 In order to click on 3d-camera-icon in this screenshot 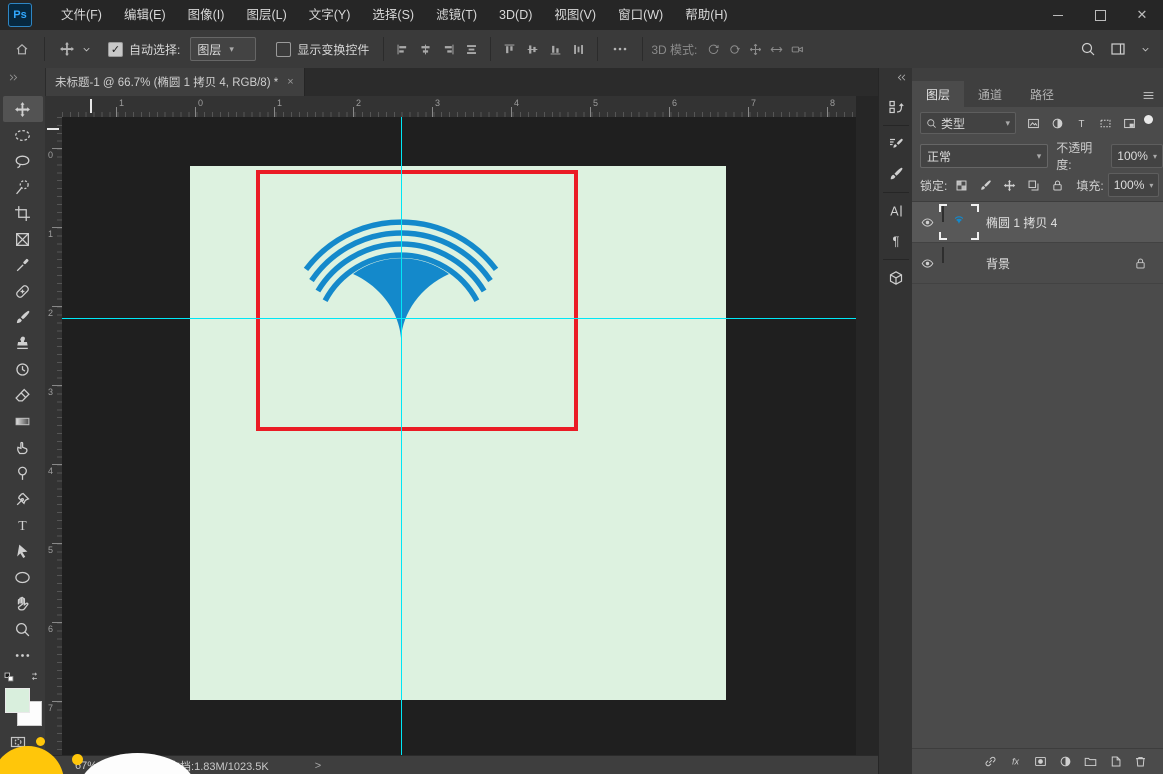, I will do `click(797, 49)`.